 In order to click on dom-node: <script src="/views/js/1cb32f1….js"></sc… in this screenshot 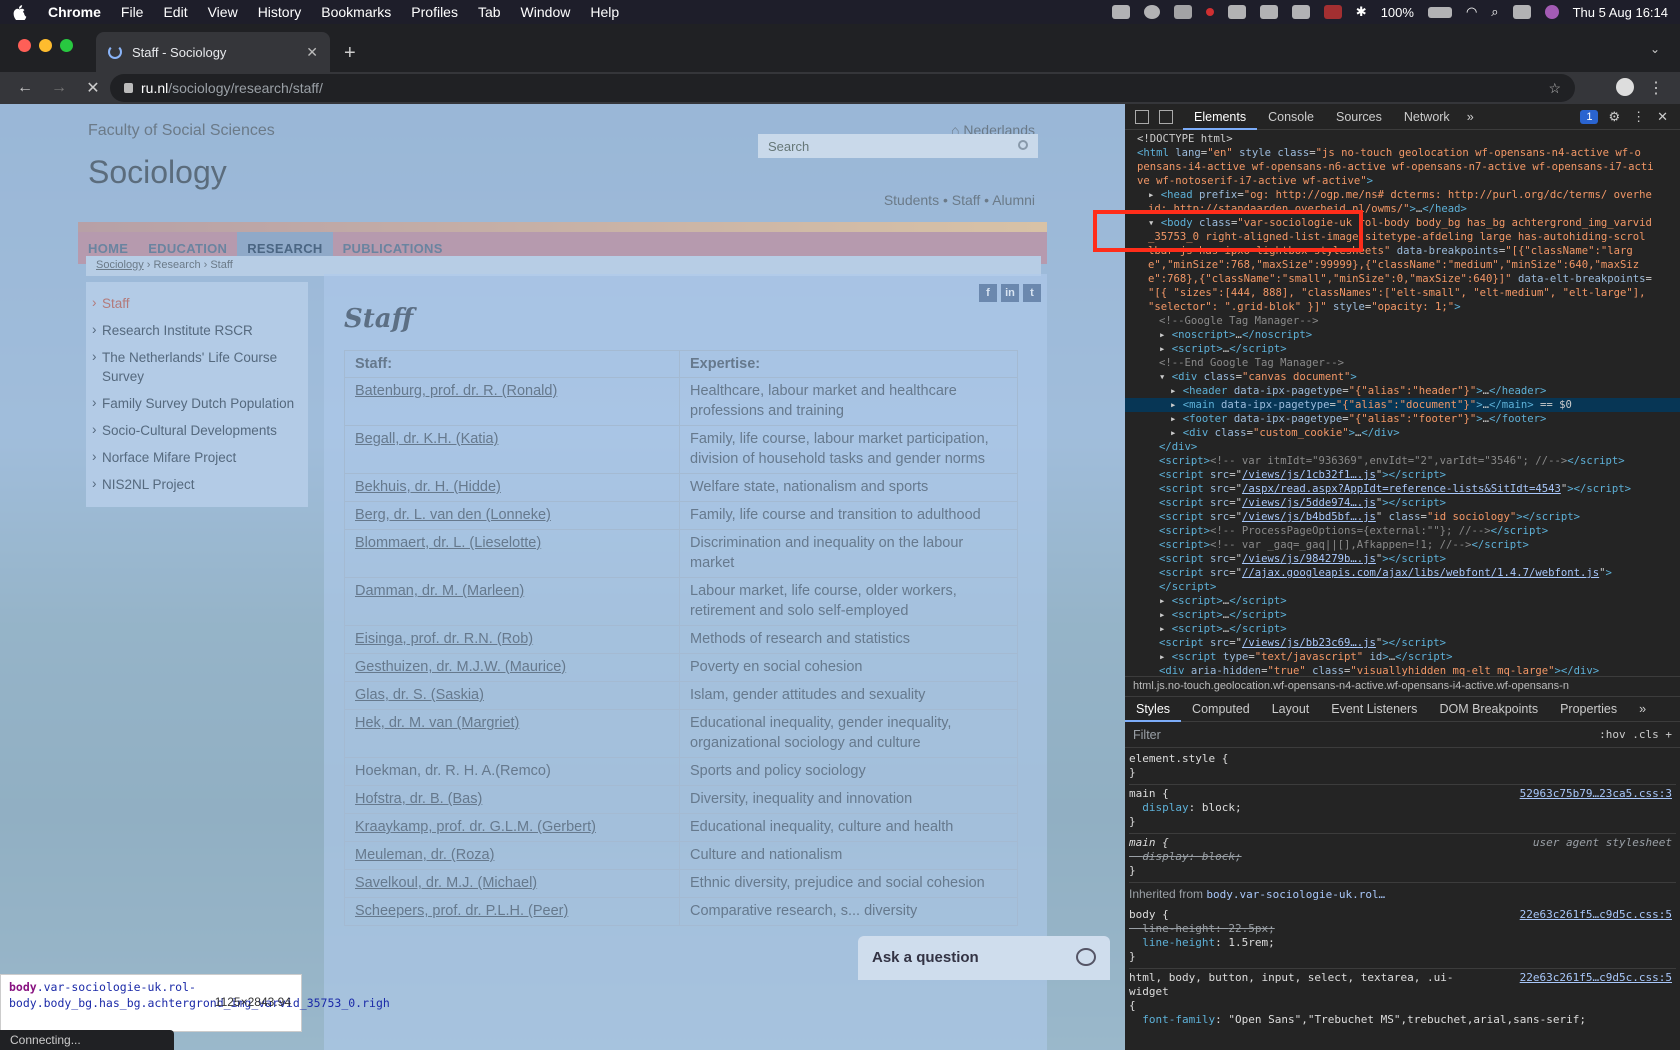, I will do `click(1402, 475)`.